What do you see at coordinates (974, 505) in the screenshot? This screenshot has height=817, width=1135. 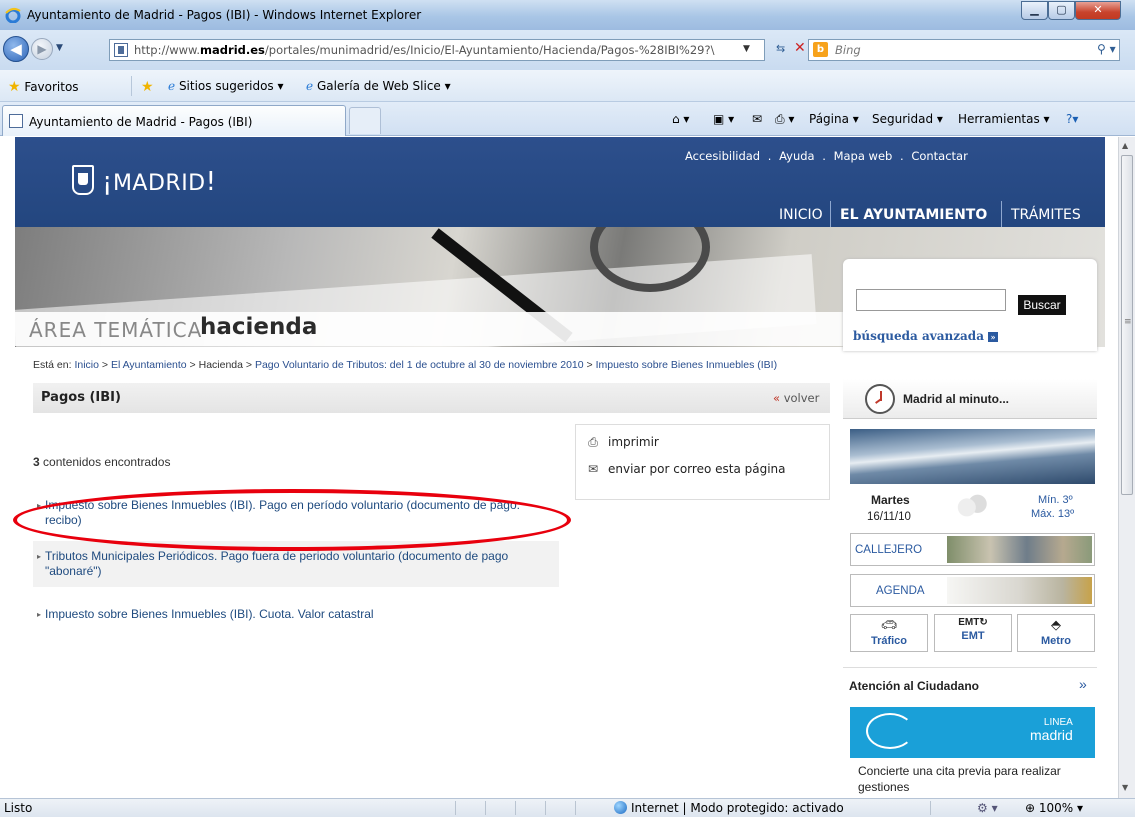 I see `cloud-icon` at bounding box center [974, 505].